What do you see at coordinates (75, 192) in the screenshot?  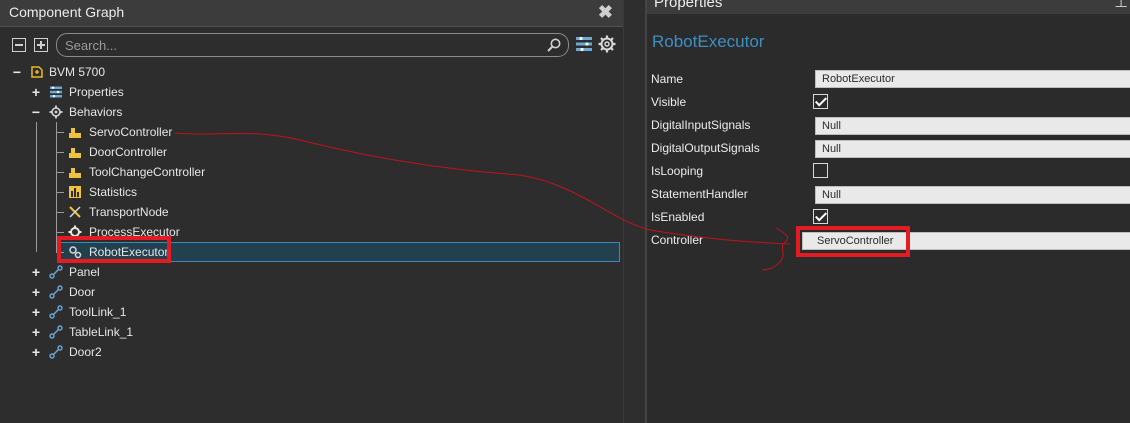 I see `statistics-icon` at bounding box center [75, 192].